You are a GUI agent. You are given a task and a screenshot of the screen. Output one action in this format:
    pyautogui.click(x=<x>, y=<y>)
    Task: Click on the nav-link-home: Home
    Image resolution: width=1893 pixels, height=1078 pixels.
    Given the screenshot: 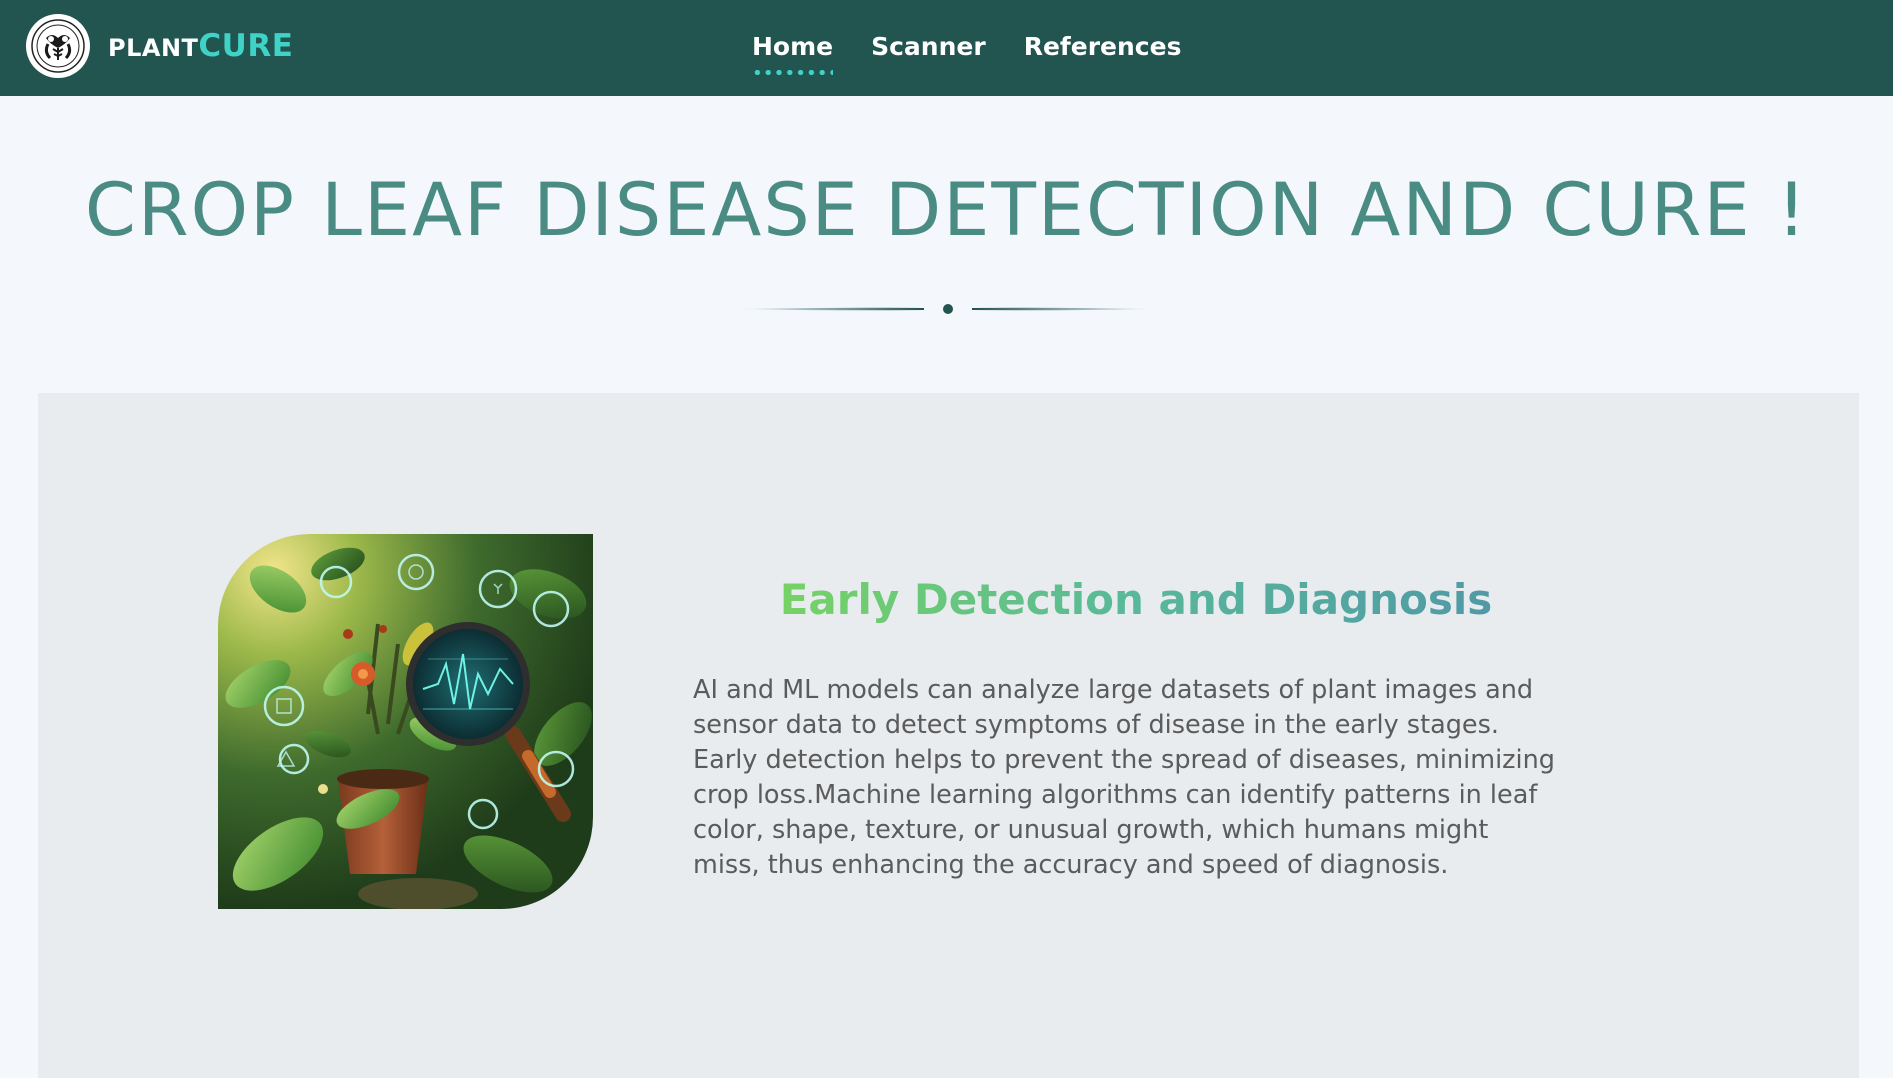 What is the action you would take?
    pyautogui.click(x=793, y=53)
    